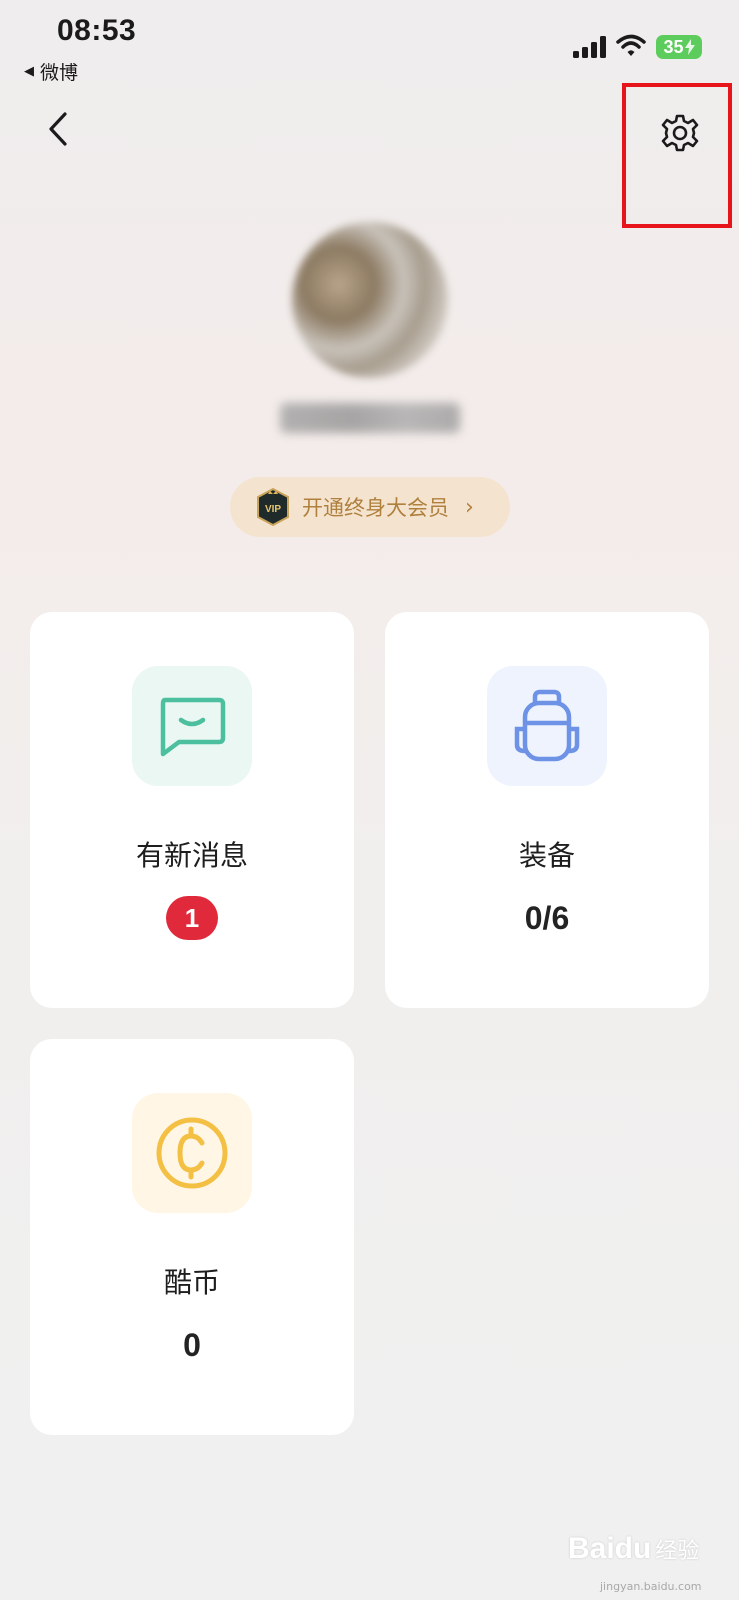 This screenshot has width=739, height=1600. I want to click on message-icon, so click(193, 727).